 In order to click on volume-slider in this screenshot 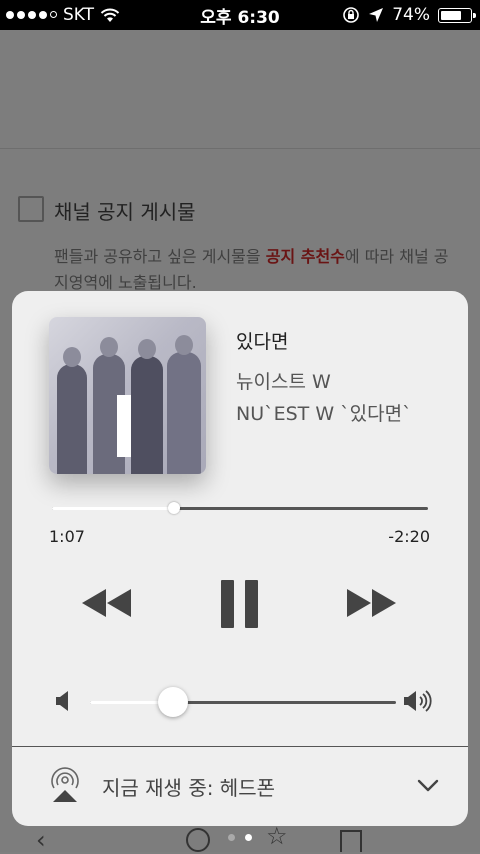, I will do `click(243, 702)`.